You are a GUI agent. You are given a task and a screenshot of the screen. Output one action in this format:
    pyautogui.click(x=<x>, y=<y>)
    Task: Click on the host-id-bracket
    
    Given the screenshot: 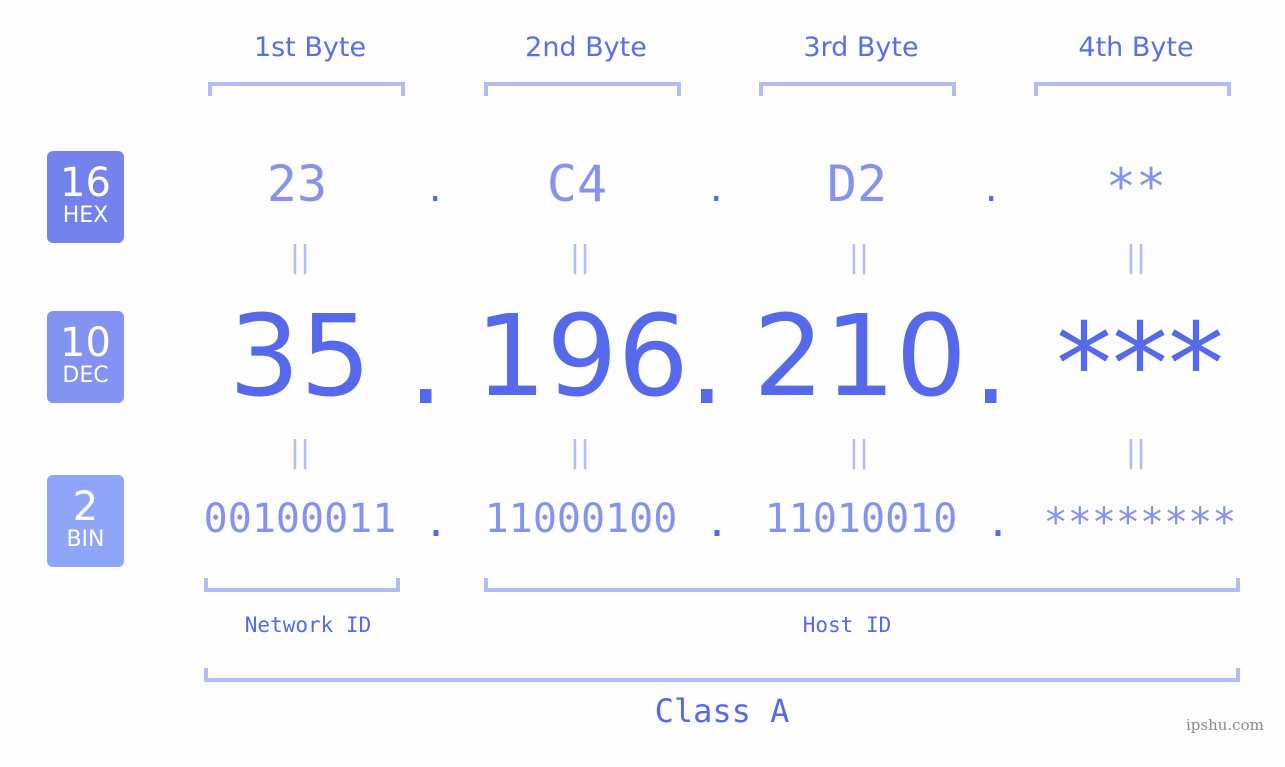 What is the action you would take?
    pyautogui.click(x=862, y=585)
    